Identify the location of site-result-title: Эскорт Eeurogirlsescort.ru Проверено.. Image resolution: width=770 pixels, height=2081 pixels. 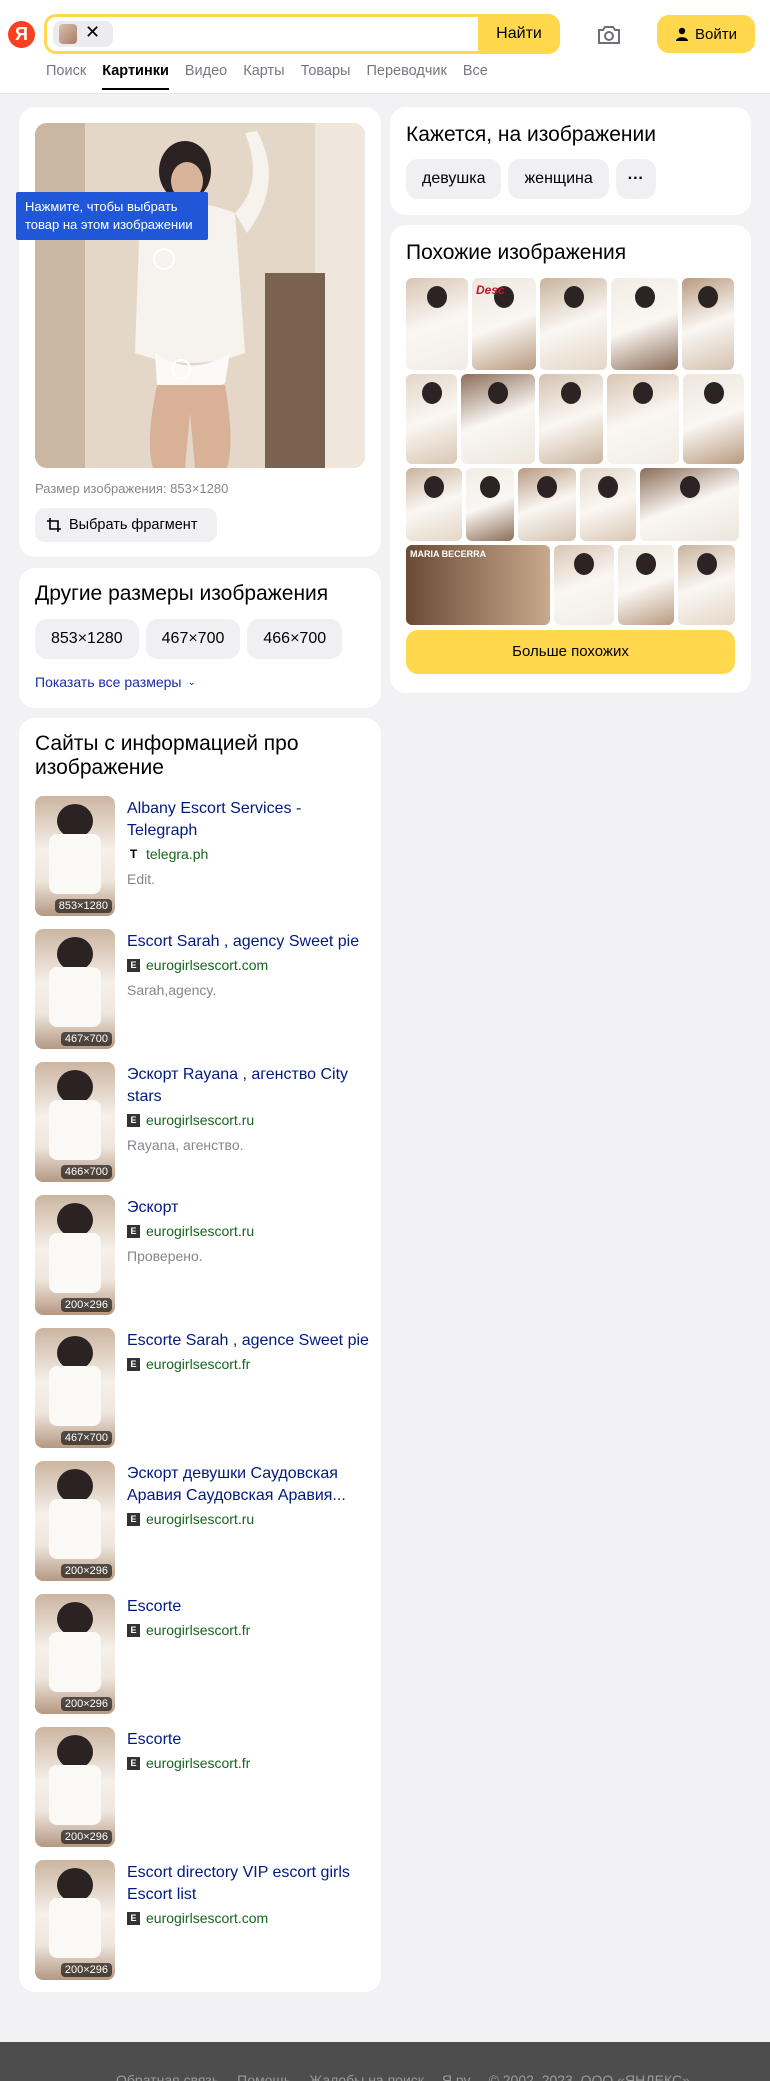
(249, 1232).